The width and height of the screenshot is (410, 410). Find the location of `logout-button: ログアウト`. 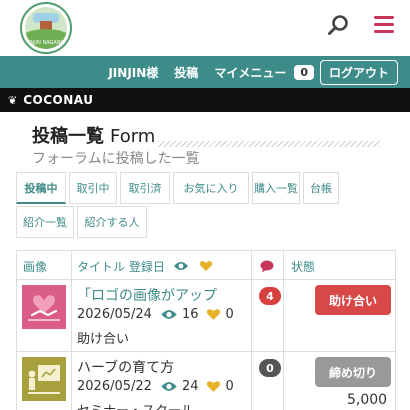

logout-button: ログアウト is located at coordinates (358, 72).